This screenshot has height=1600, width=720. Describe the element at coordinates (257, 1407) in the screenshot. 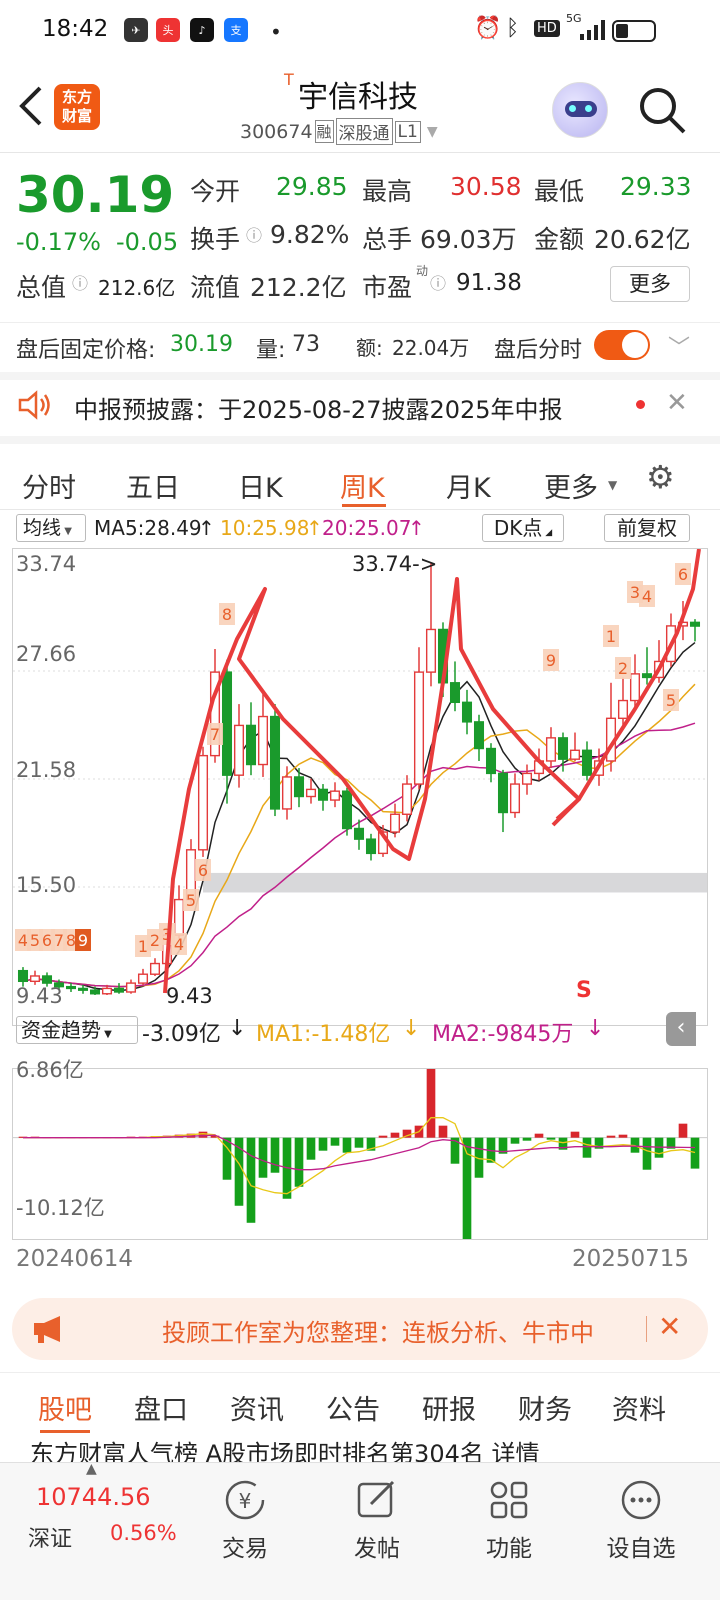

I see `tab-news: 资讯` at that location.